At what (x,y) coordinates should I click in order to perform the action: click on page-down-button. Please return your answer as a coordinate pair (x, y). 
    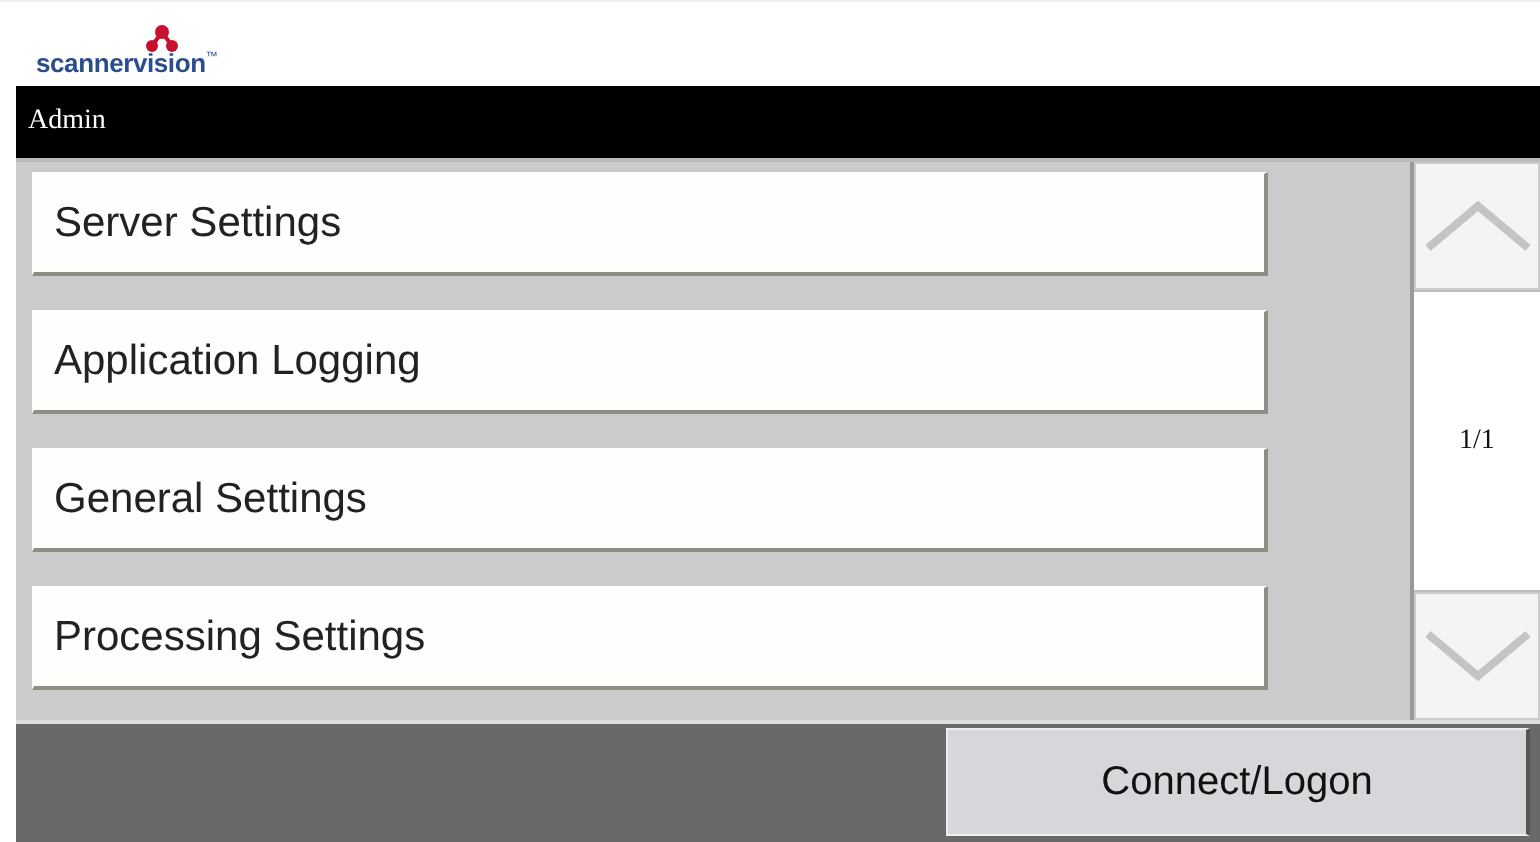
    Looking at the image, I should click on (1477, 656).